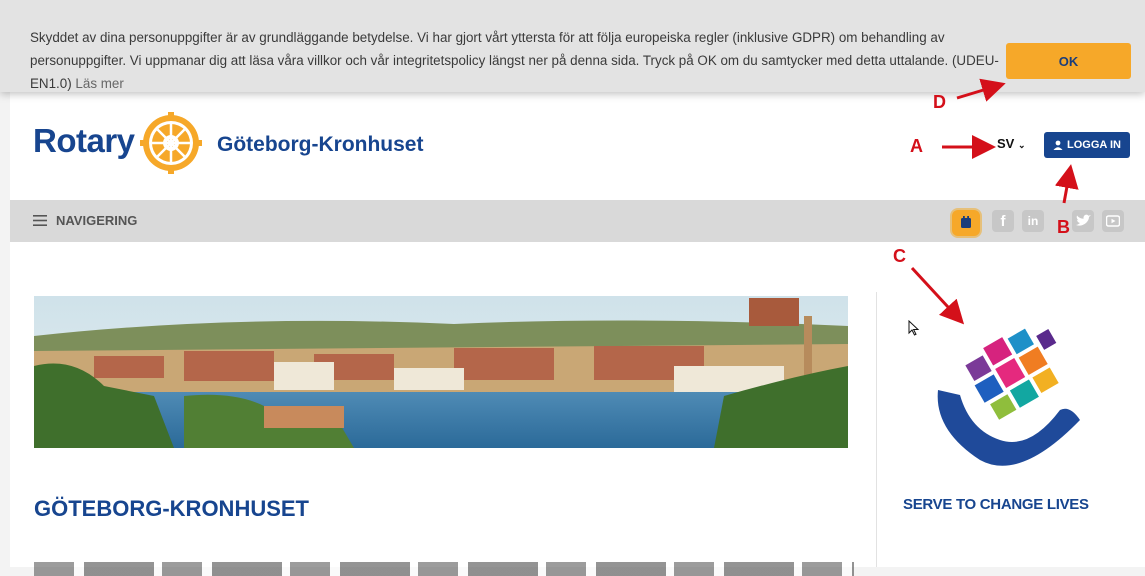  I want to click on annotation-a: A, so click(916, 146).